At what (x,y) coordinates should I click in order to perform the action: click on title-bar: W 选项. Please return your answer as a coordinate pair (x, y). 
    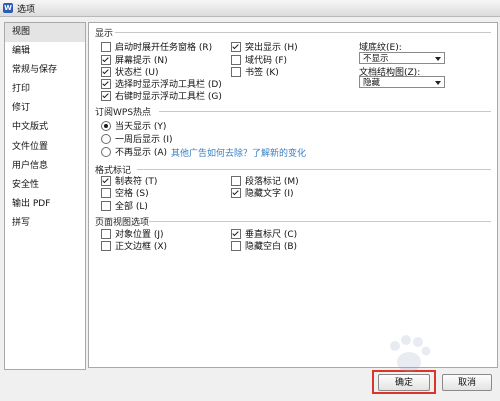
    Looking at the image, I should click on (250, 8).